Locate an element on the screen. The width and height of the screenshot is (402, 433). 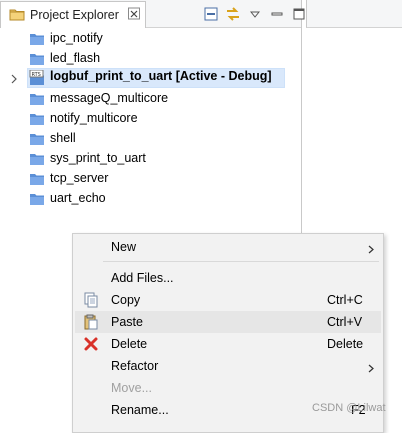
menu-item-shortcut: Ctrl+V is located at coordinates (345, 322).